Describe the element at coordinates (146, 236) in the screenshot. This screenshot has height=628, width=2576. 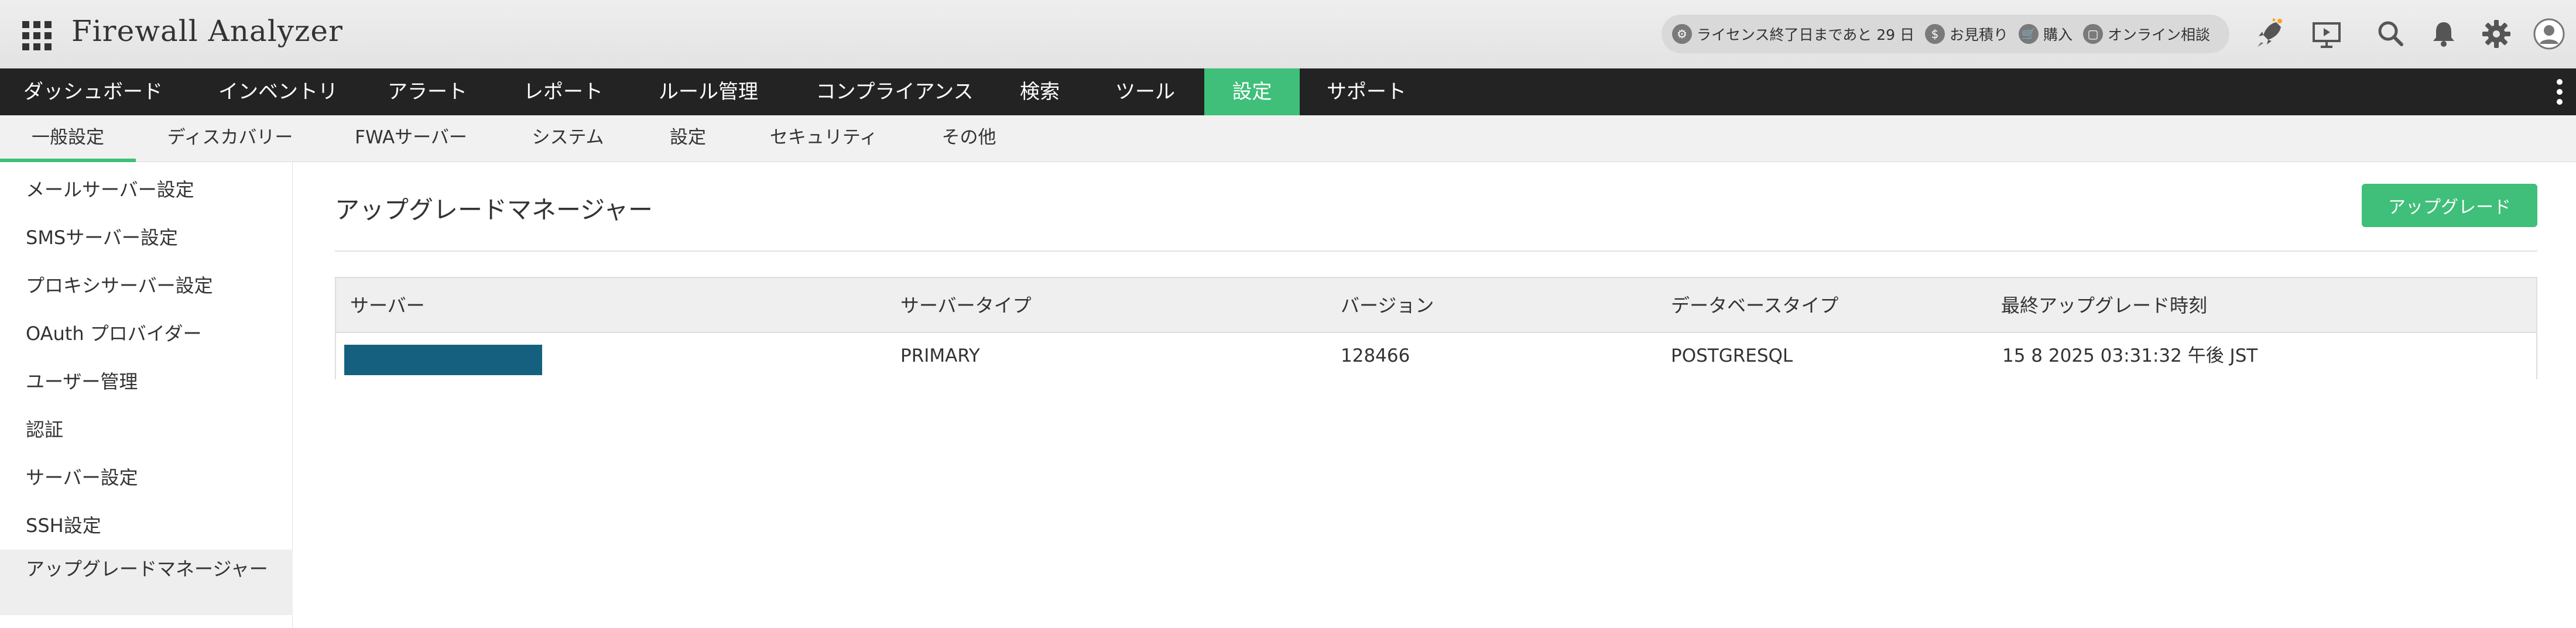
I see `sidebar-item-sms-server: SMSサーバー設定` at that location.